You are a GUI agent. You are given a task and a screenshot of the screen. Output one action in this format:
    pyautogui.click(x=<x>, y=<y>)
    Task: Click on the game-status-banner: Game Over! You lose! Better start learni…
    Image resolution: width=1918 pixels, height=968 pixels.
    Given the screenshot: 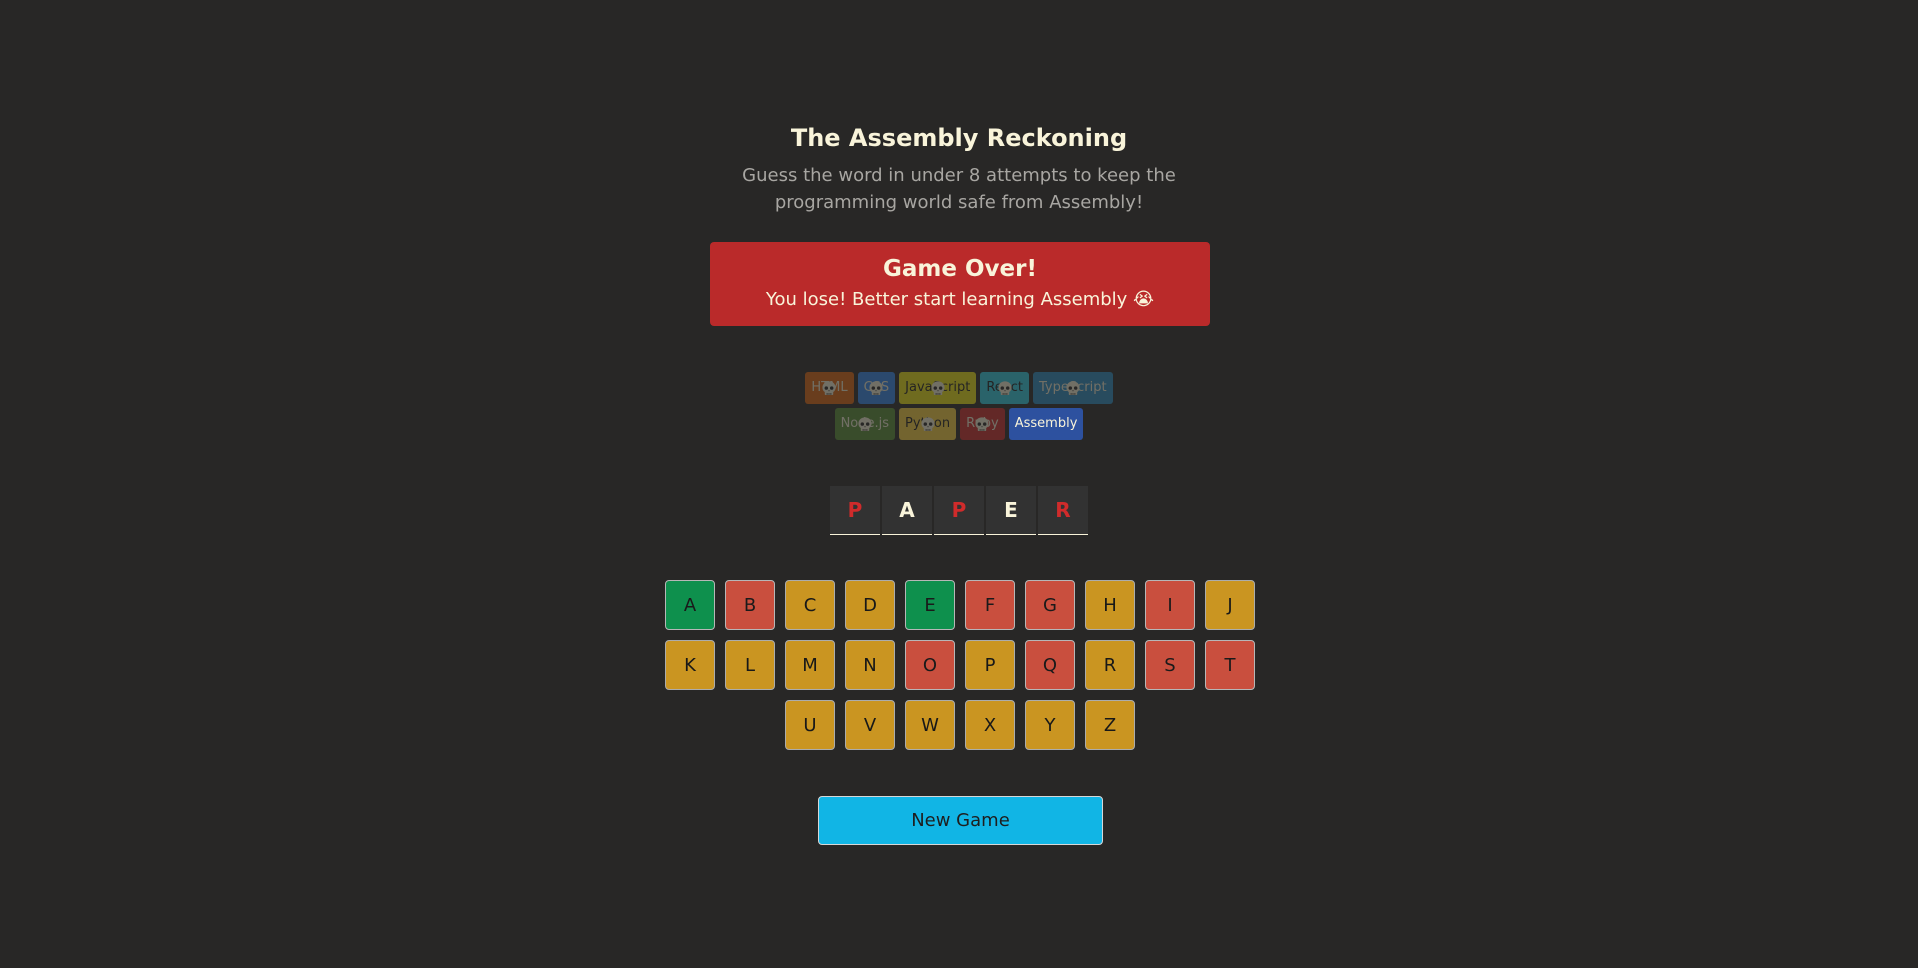 What is the action you would take?
    pyautogui.click(x=960, y=284)
    